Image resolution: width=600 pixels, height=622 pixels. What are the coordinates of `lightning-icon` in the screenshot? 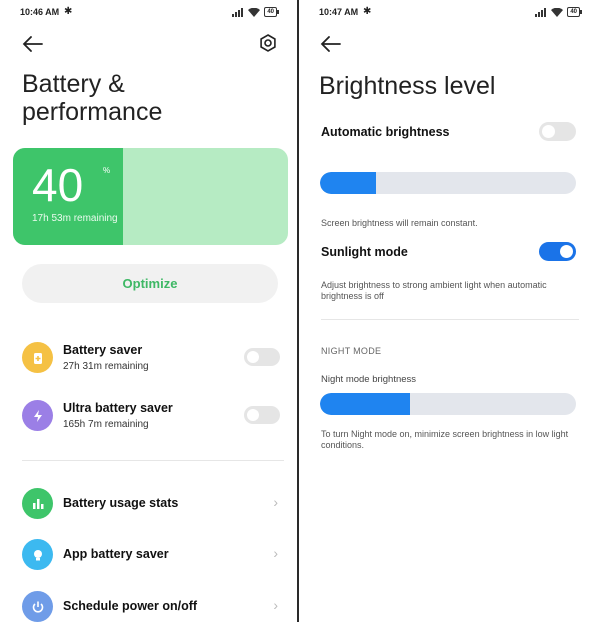 It's located at (37, 415).